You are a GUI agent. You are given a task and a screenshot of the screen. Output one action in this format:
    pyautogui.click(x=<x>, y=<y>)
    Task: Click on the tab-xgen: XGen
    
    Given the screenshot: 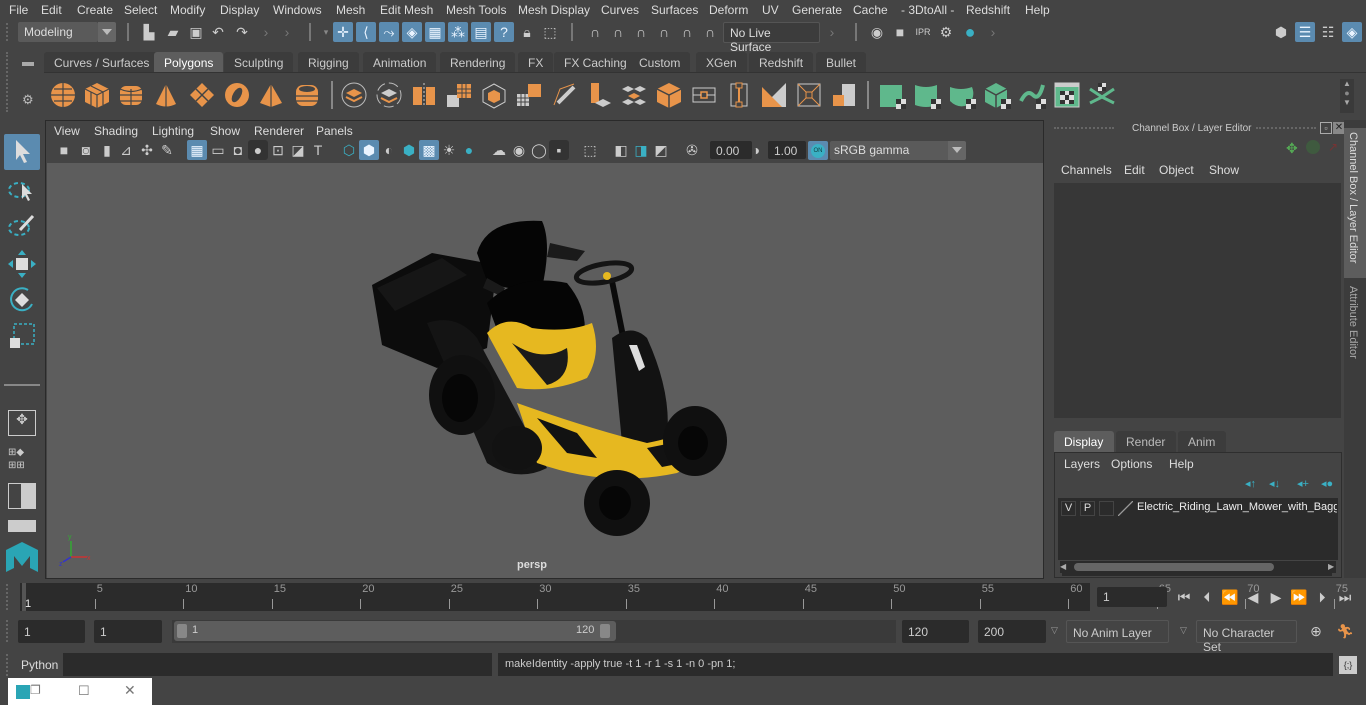 What is the action you would take?
    pyautogui.click(x=721, y=62)
    